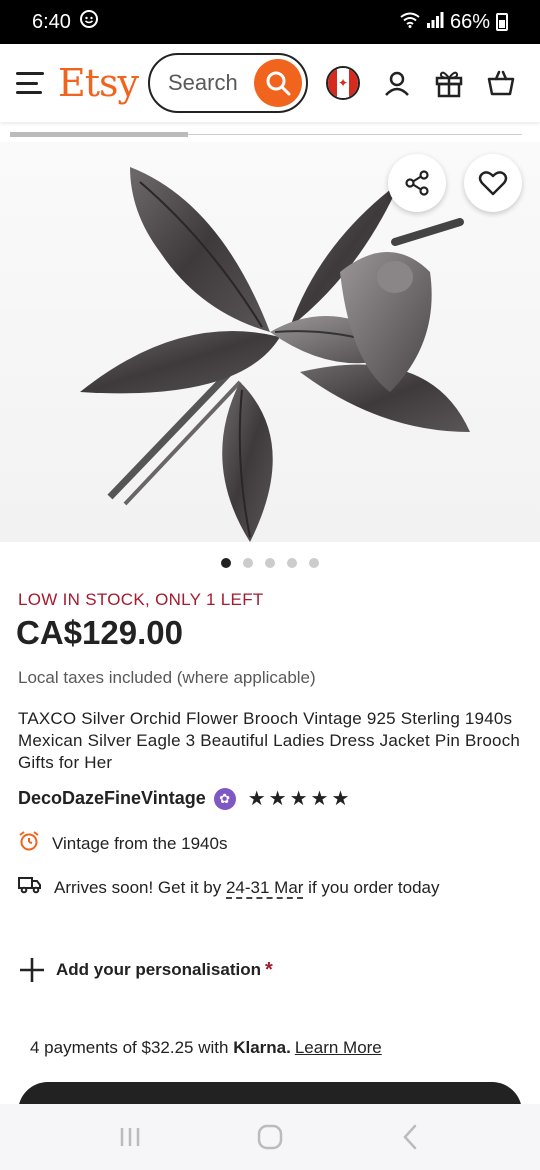 The height and width of the screenshot is (1170, 540). I want to click on account-icon, so click(397, 83).